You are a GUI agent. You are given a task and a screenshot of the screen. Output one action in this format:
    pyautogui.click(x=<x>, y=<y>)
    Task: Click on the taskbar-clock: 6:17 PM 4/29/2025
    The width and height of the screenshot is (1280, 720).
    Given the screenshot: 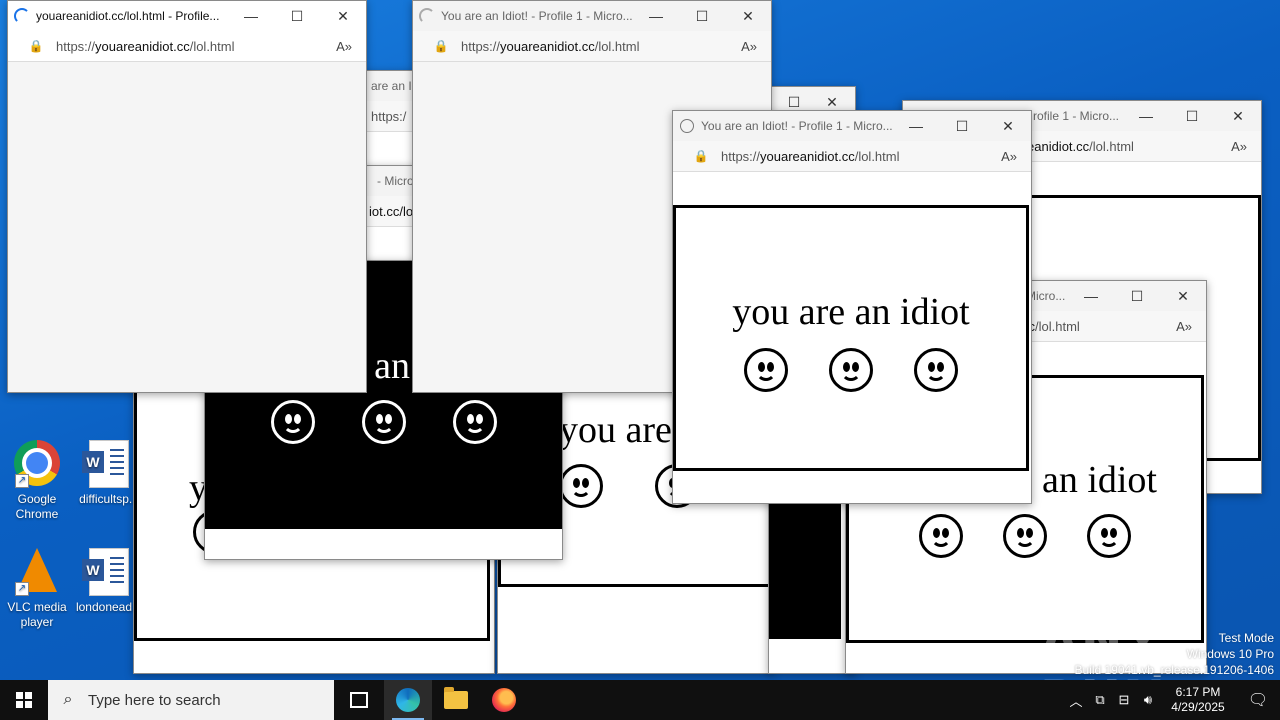 What is the action you would take?
    pyautogui.click(x=1198, y=700)
    